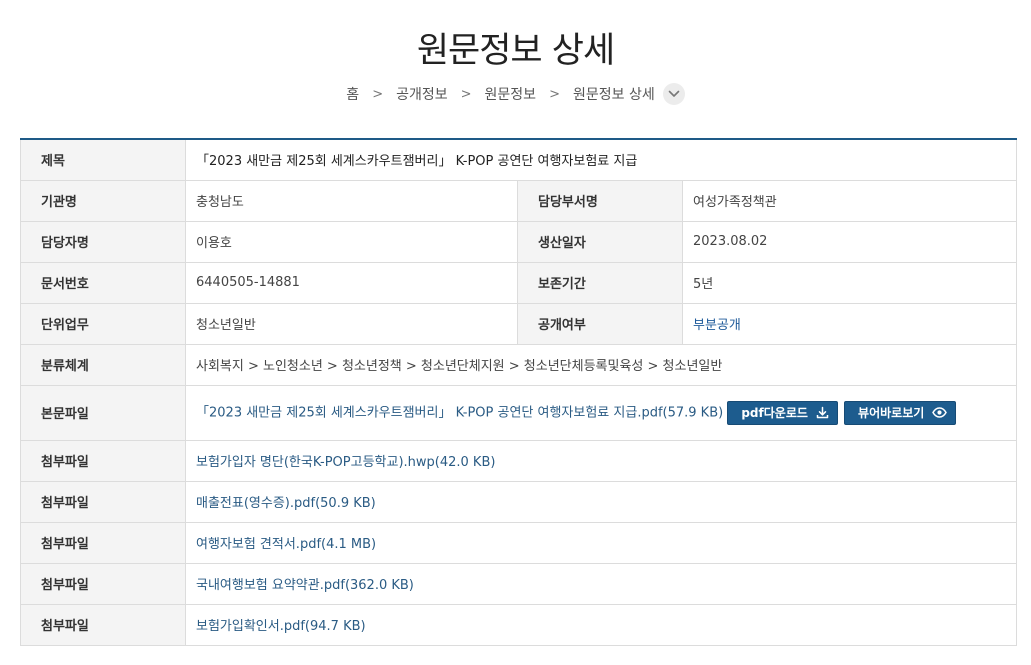  What do you see at coordinates (891, 413) in the screenshot?
I see `viewer-label: 뷰어바로보기` at bounding box center [891, 413].